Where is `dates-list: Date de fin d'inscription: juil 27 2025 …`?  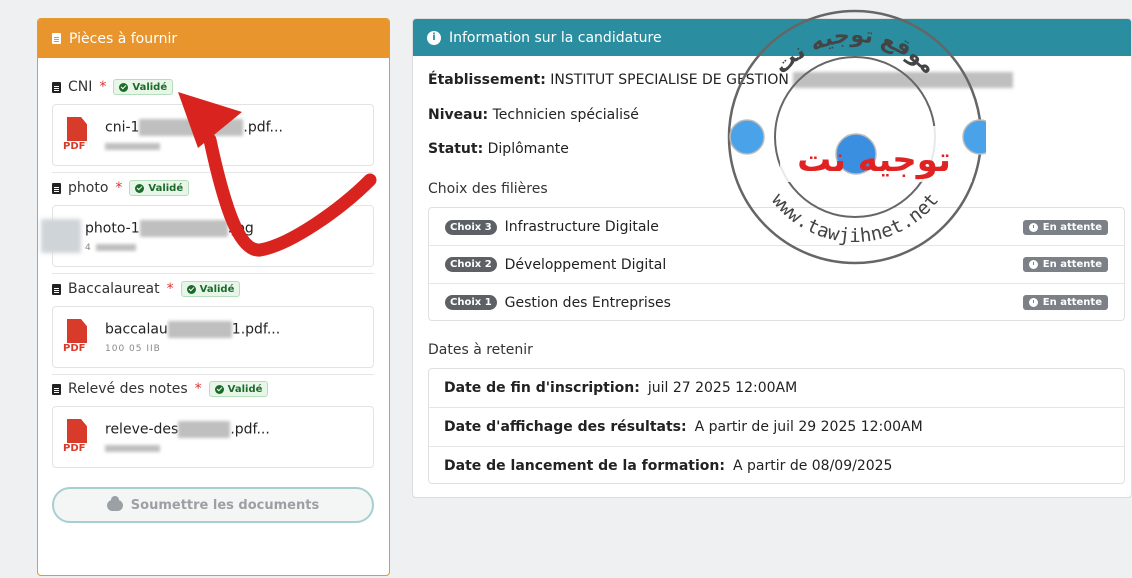 dates-list: Date de fin d'inscription: juil 27 2025 … is located at coordinates (776, 426).